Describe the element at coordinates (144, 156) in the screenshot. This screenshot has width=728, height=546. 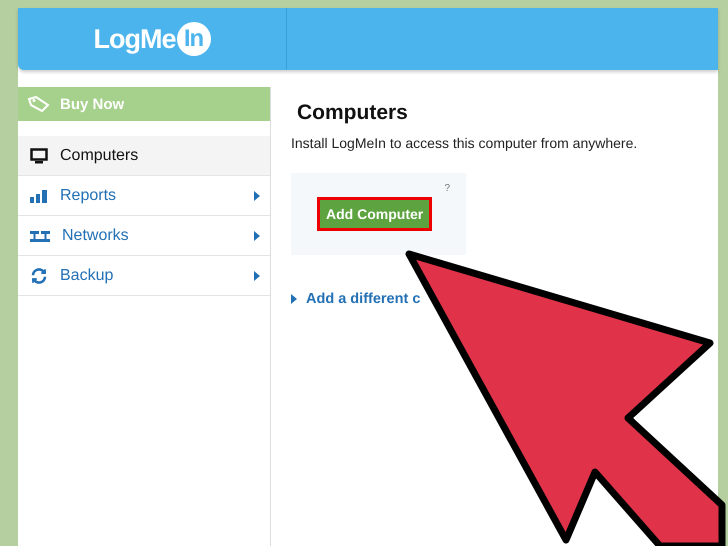
I see `sidebar-item: Computers` at that location.